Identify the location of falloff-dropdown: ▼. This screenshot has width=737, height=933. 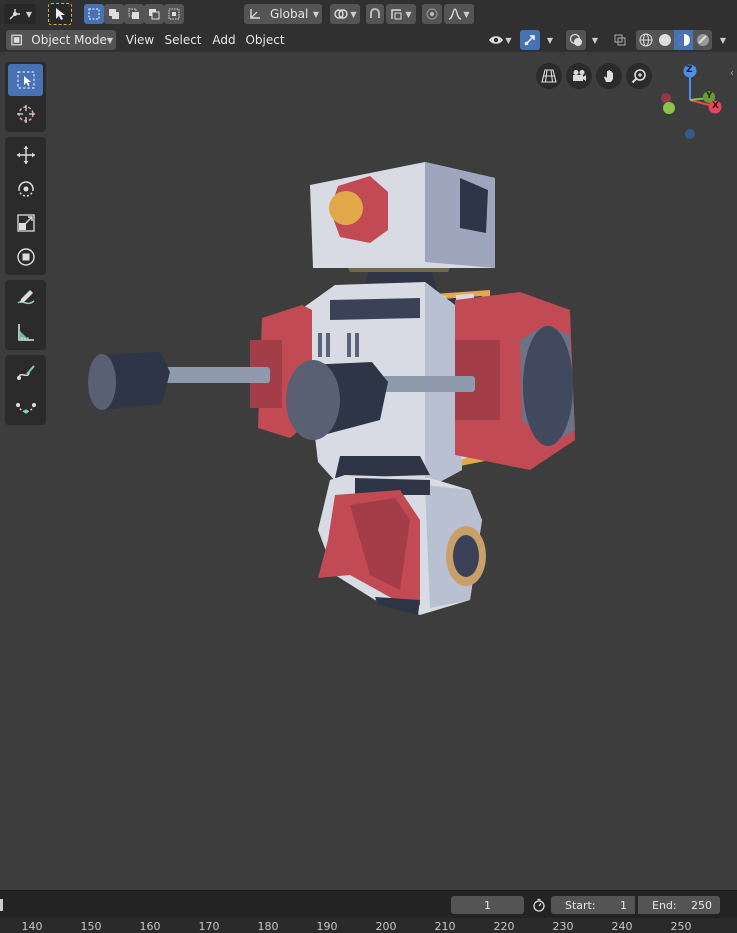
(459, 14).